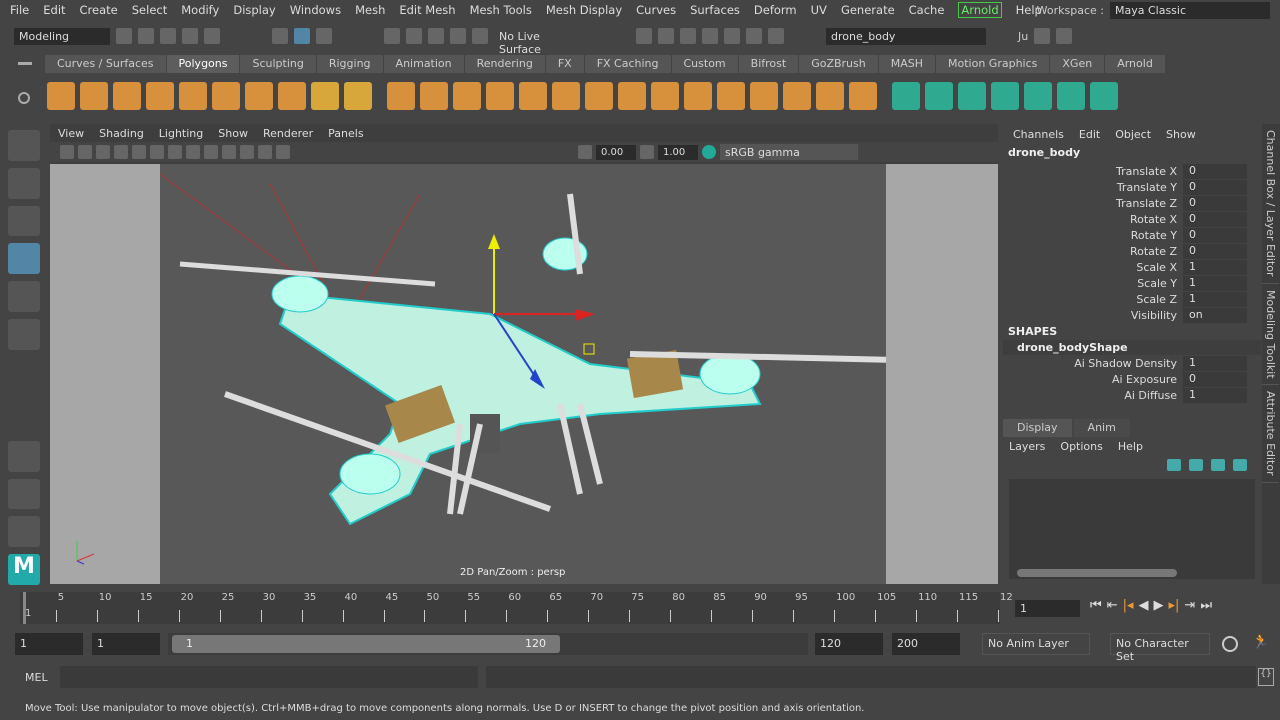 The image size is (1280, 720). Describe the element at coordinates (1135, 64) in the screenshot. I see `tab-arnold: Arnold` at that location.